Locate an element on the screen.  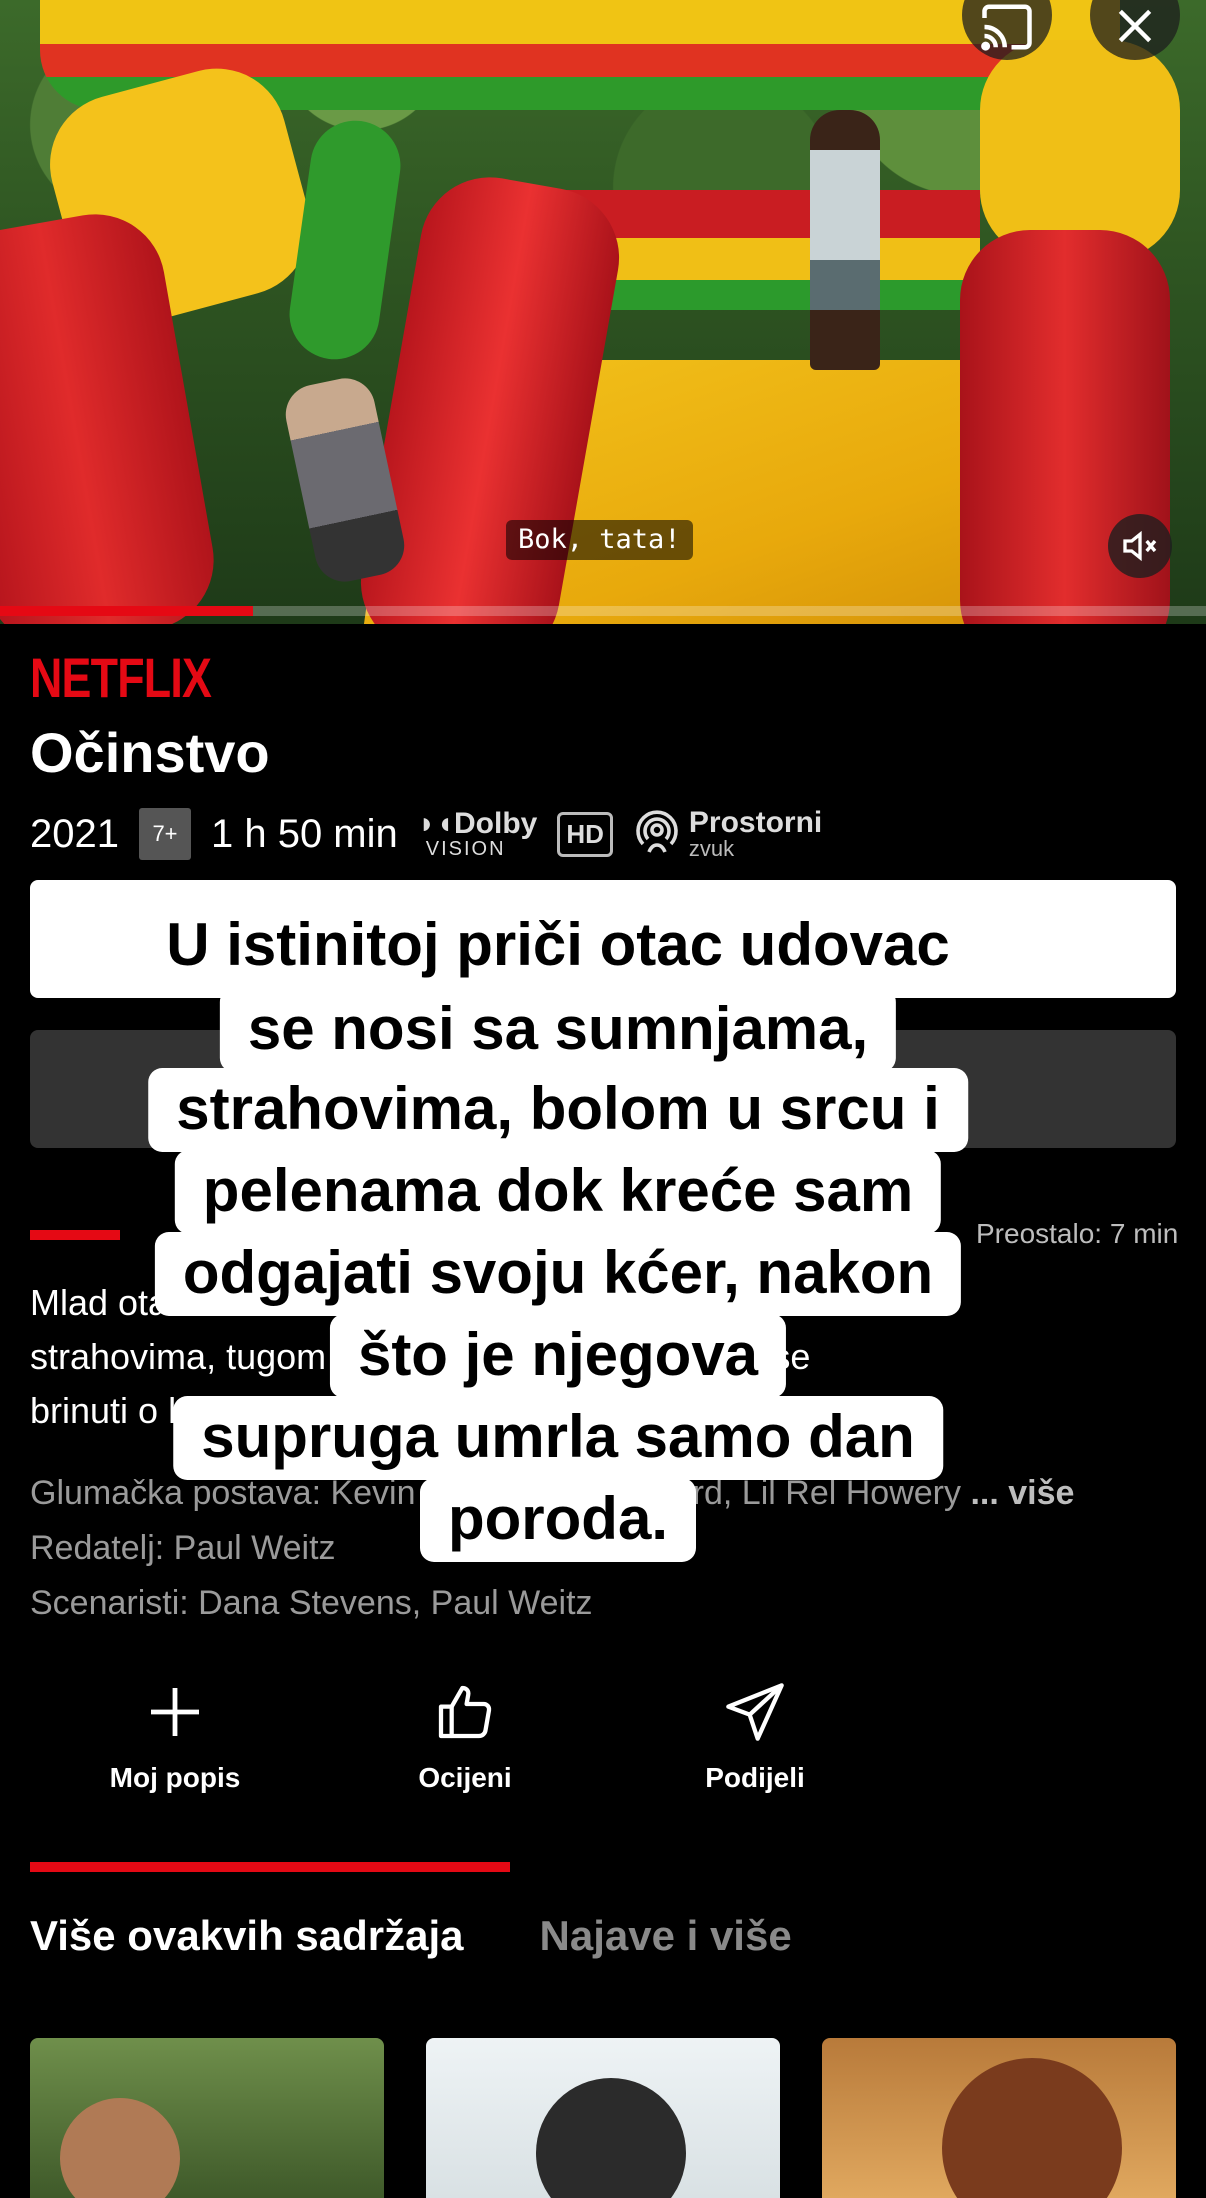
rate-label: Ocijeni is located at coordinates (465, 1777).